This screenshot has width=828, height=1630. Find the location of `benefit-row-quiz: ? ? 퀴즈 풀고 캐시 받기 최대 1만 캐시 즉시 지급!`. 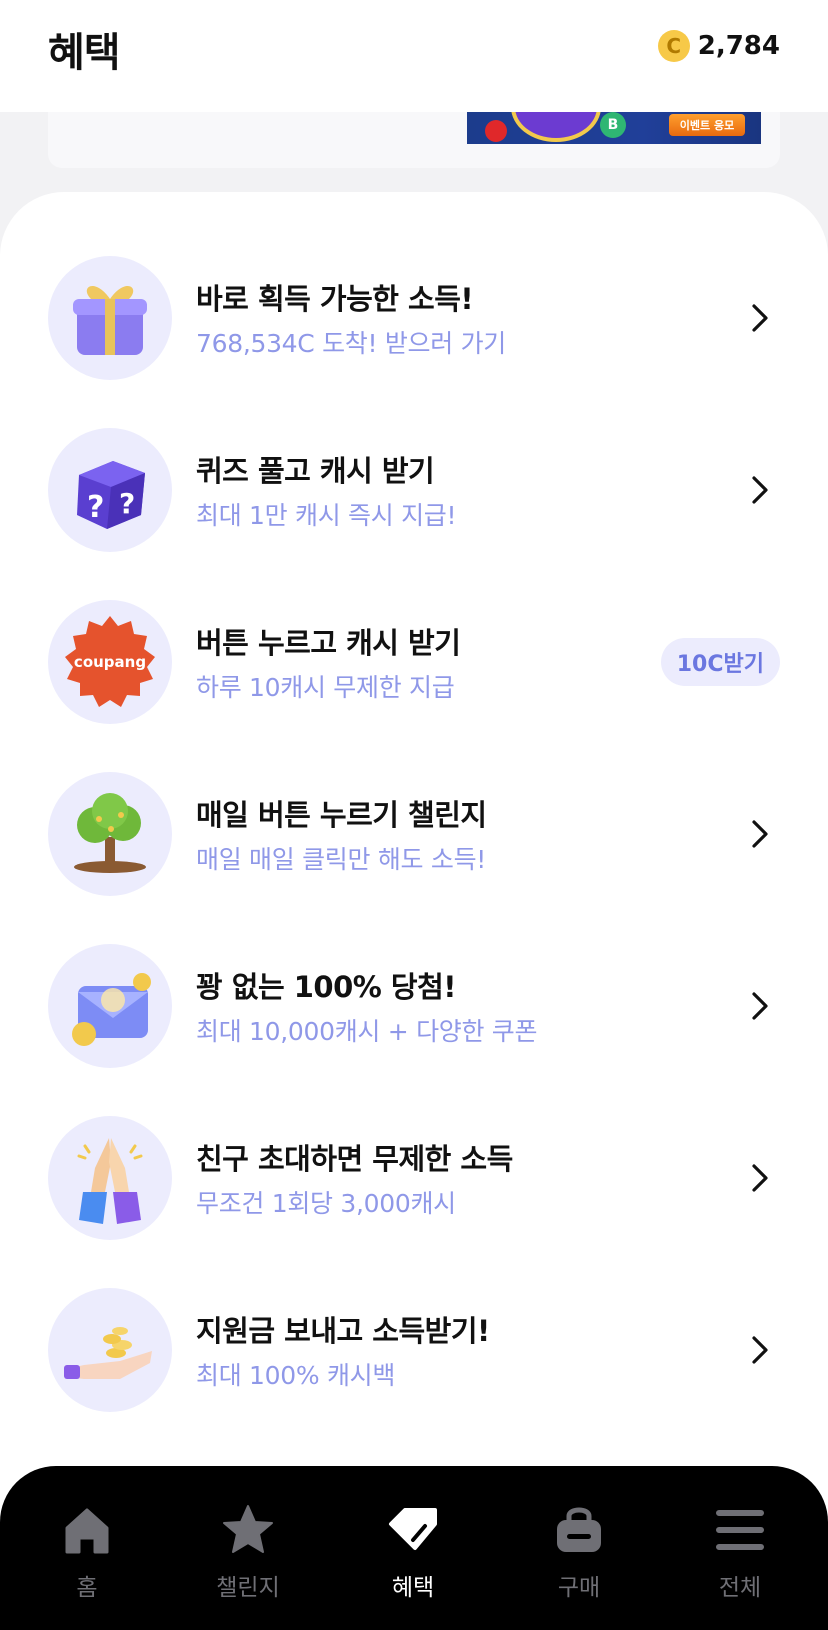

benefit-row-quiz: ? ? 퀴즈 풀고 캐시 받기 최대 1만 캐시 즉시 지급! is located at coordinates (414, 490).